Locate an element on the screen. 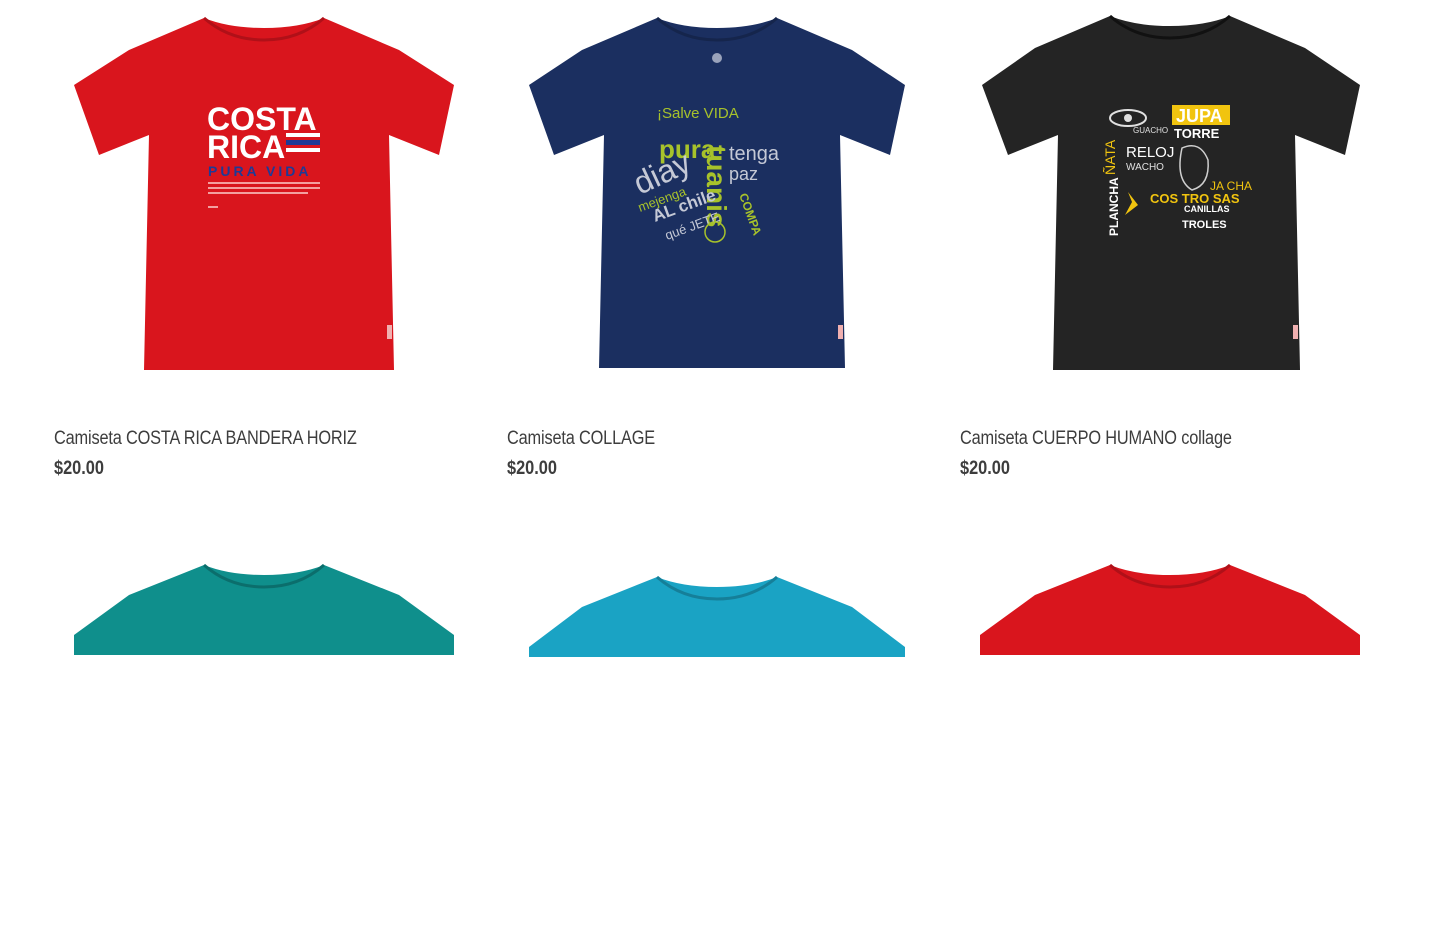 This screenshot has height=947, width=1433. svg-text: TORRE is located at coordinates (1197, 133).